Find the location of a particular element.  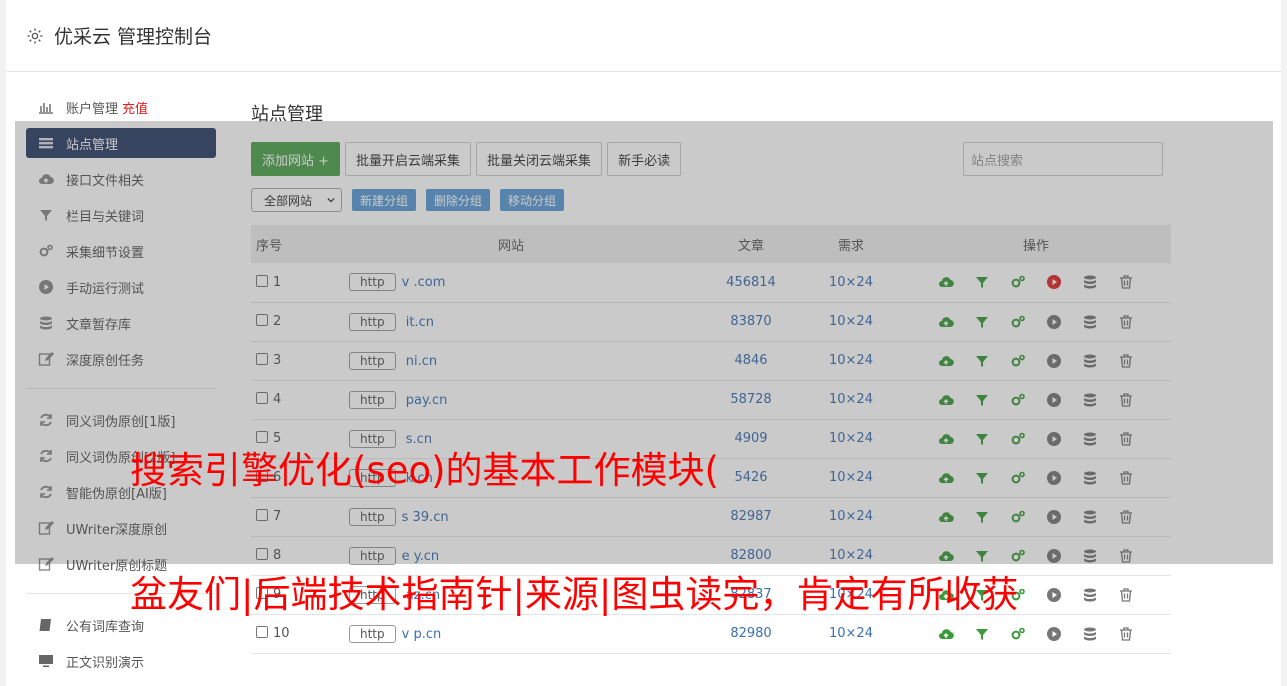

row-actions is located at coordinates (1036, 634).